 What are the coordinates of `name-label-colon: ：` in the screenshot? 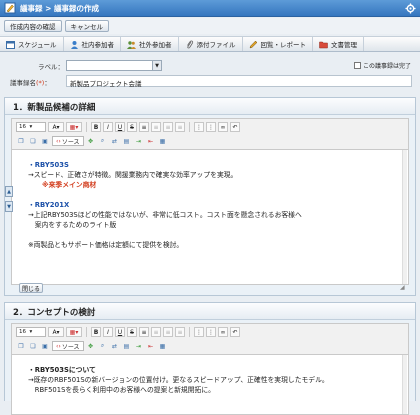 It's located at (47, 83).